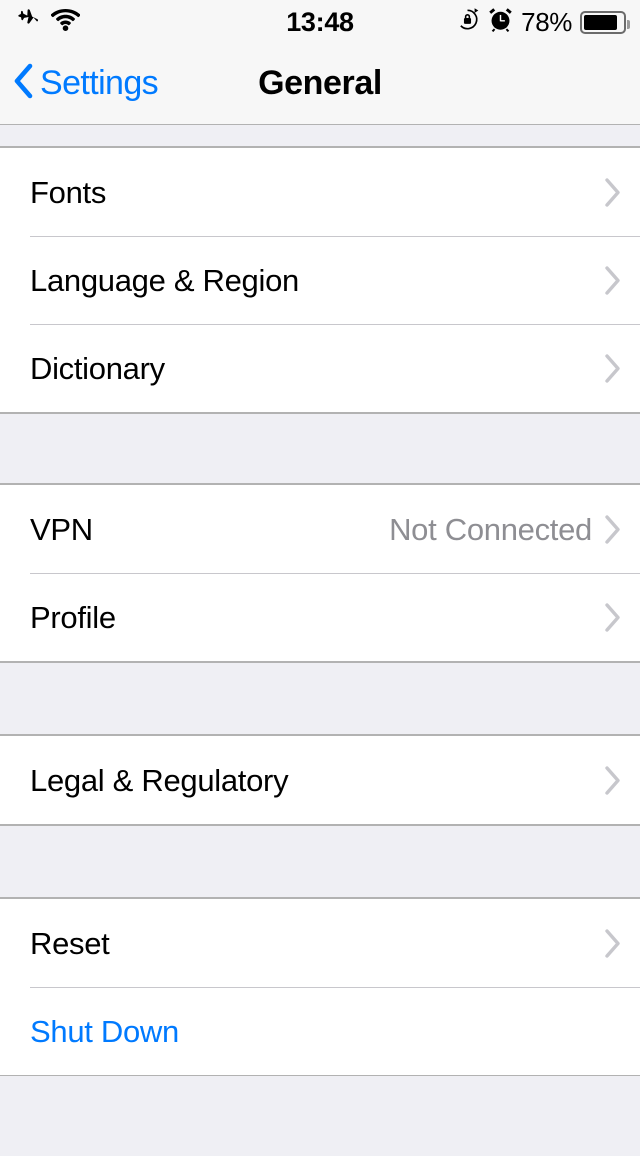  Describe the element at coordinates (490, 529) in the screenshot. I see `row-detail-value: Not Connected` at that location.